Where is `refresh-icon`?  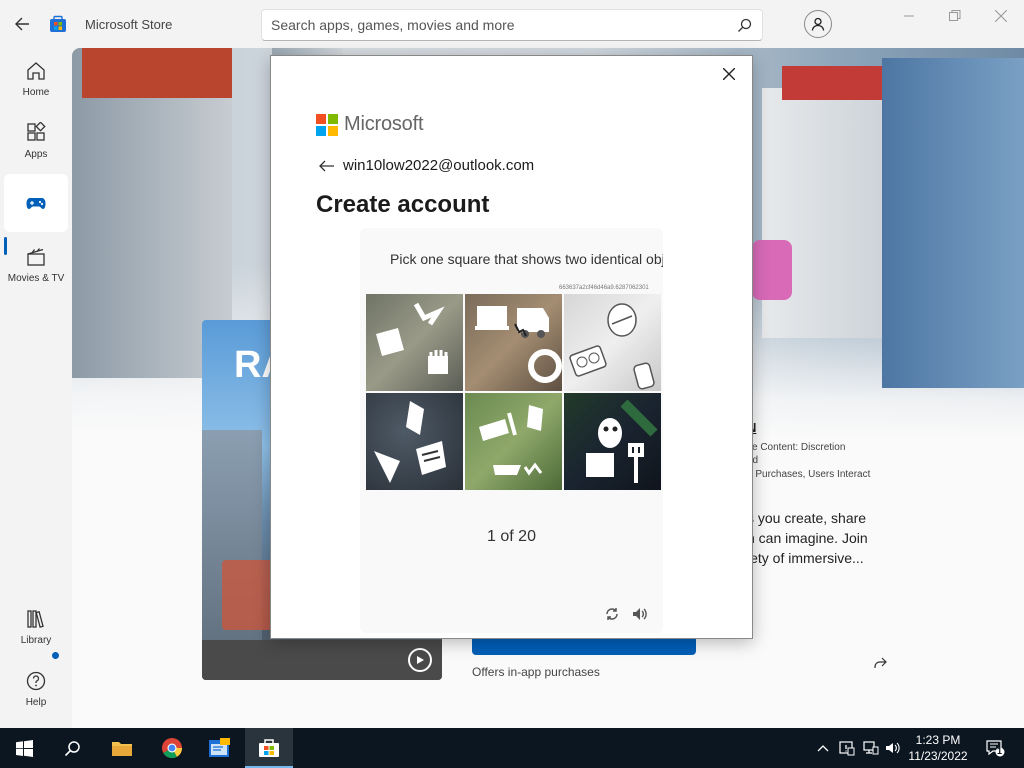
refresh-icon is located at coordinates (612, 614).